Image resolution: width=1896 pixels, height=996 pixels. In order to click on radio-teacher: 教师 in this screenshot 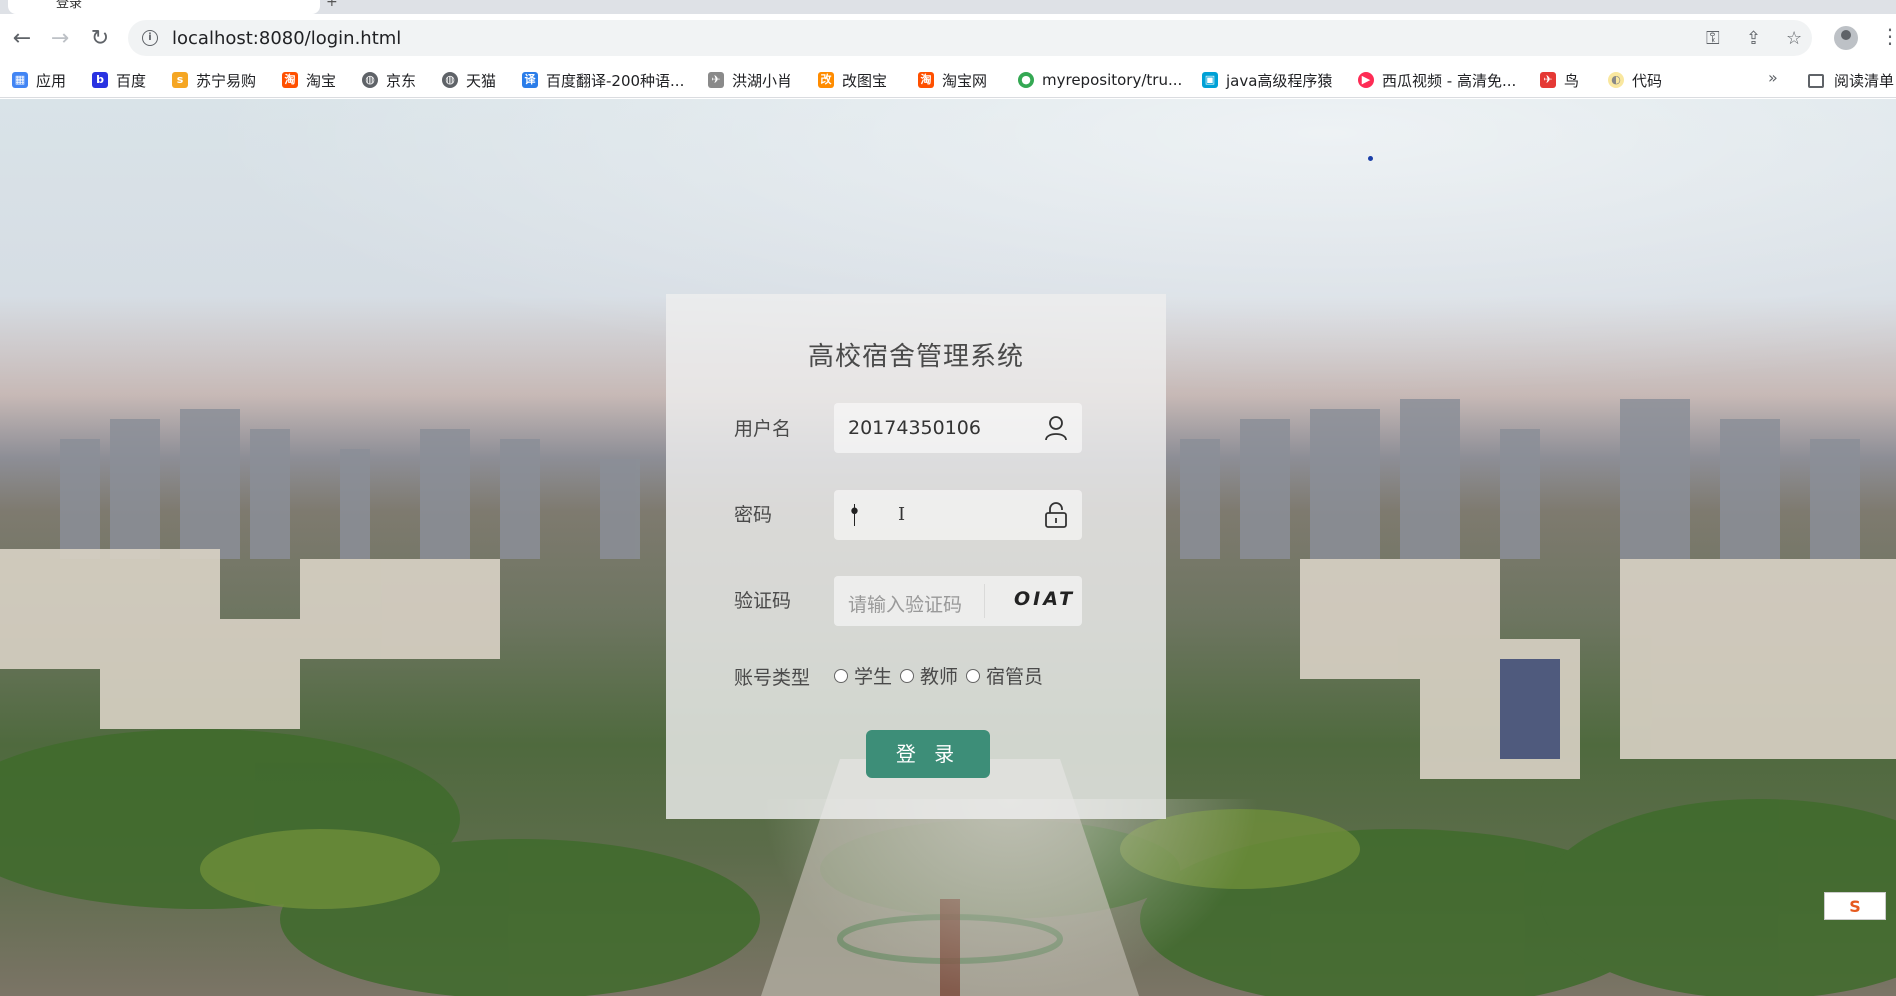, I will do `click(929, 675)`.